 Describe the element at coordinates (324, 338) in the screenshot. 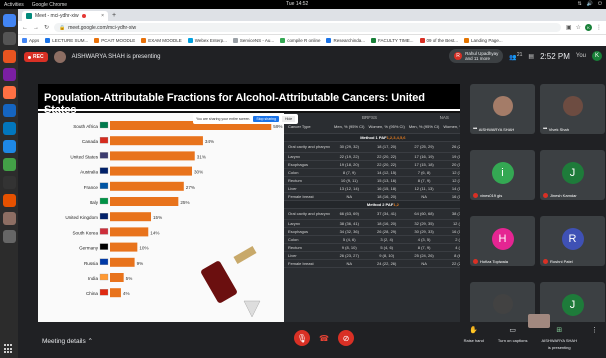

I see `leave-call-button: ☎` at that location.